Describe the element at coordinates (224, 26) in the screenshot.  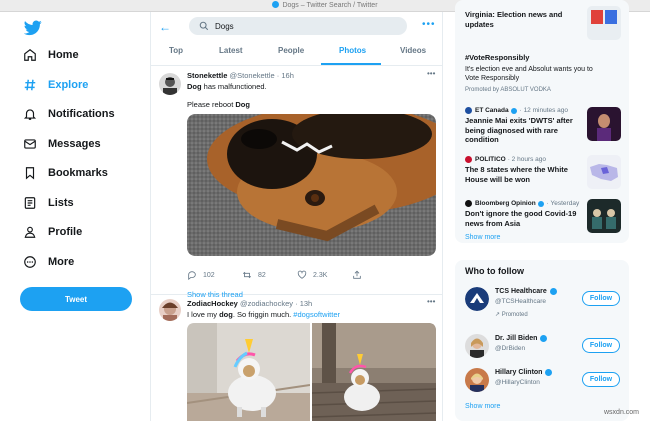
I see `search-input: Dogs` at that location.